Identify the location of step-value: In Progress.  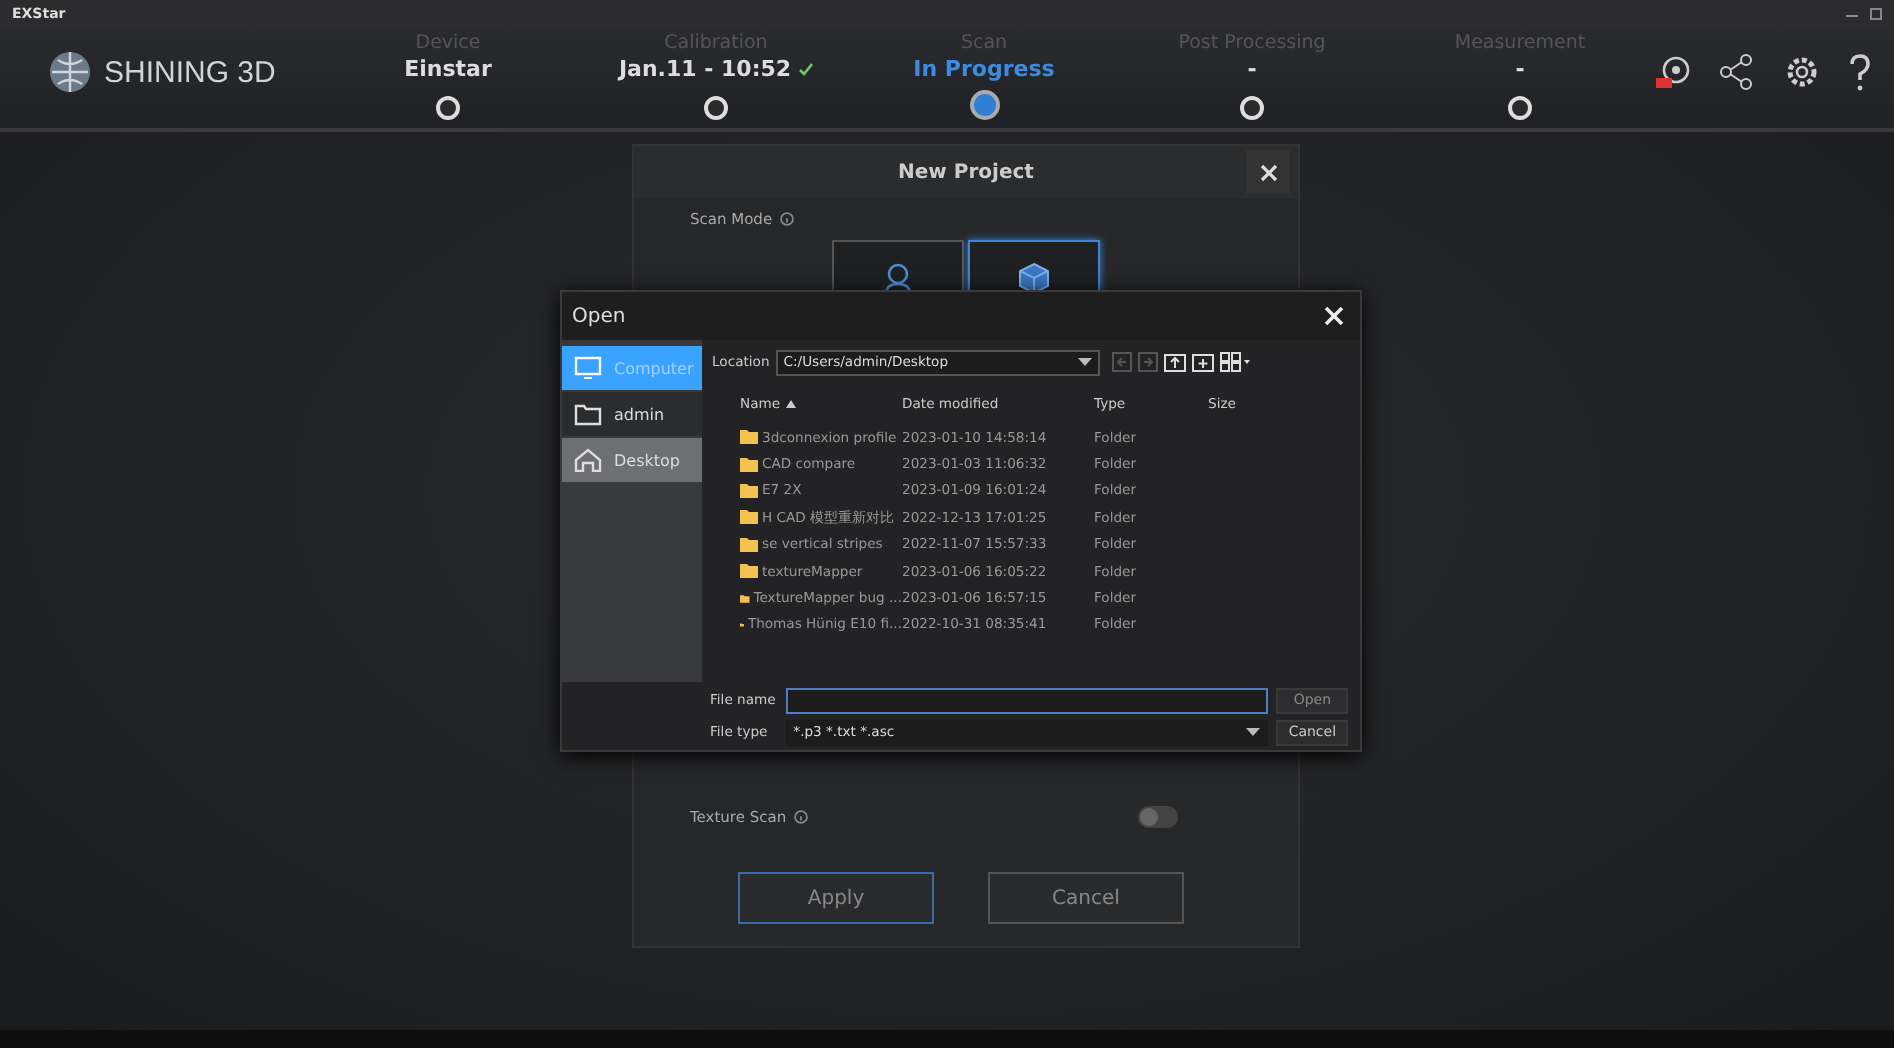
(984, 69).